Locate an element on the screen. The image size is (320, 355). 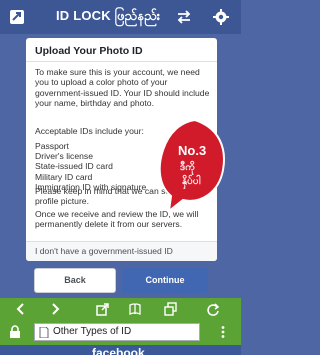
no-government-id-link: I don't have a government-issued ID is located at coordinates (121, 251).